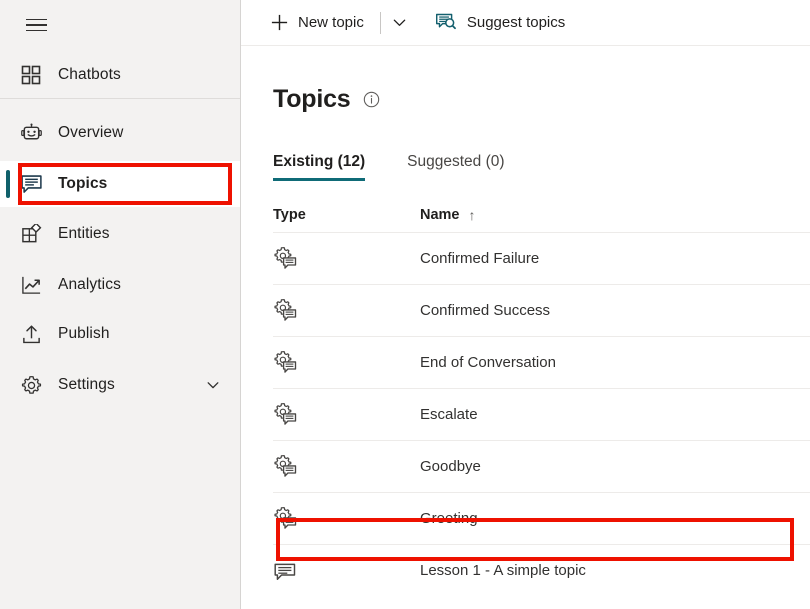  What do you see at coordinates (120, 234) in the screenshot?
I see `sidebar-item-entities: Entities` at bounding box center [120, 234].